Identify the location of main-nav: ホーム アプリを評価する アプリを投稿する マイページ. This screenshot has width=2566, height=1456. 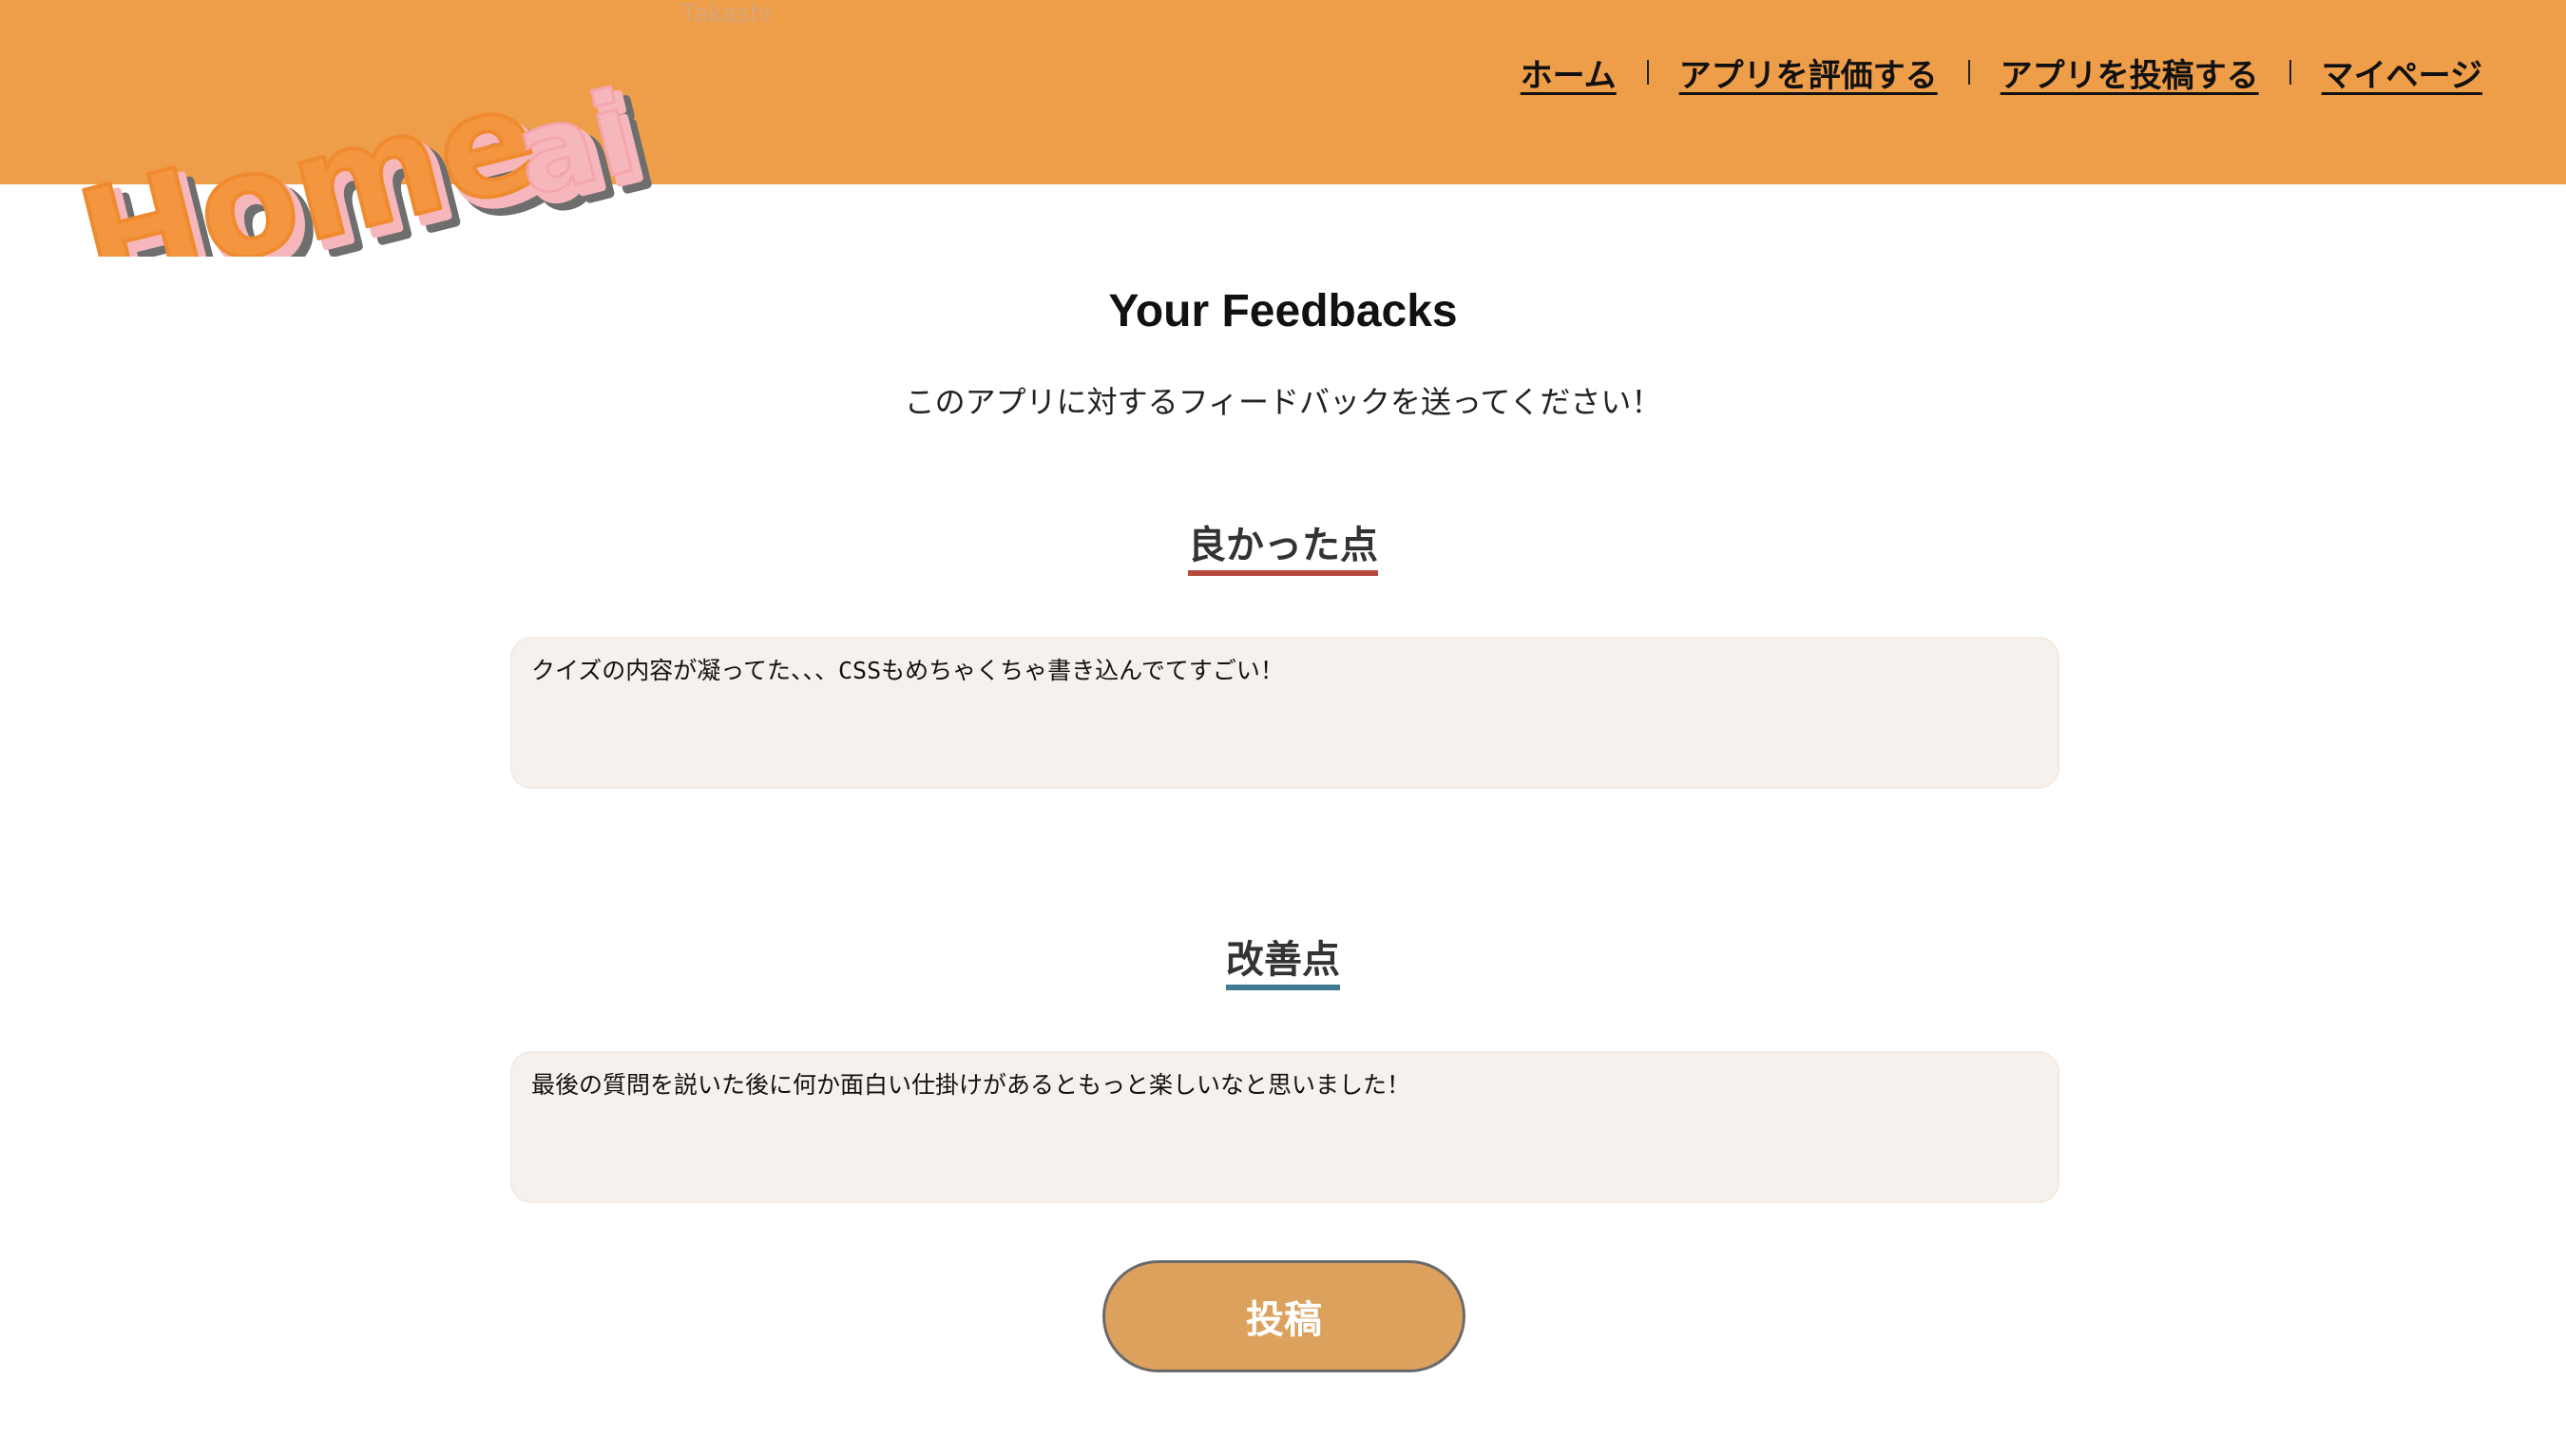
(2001, 72).